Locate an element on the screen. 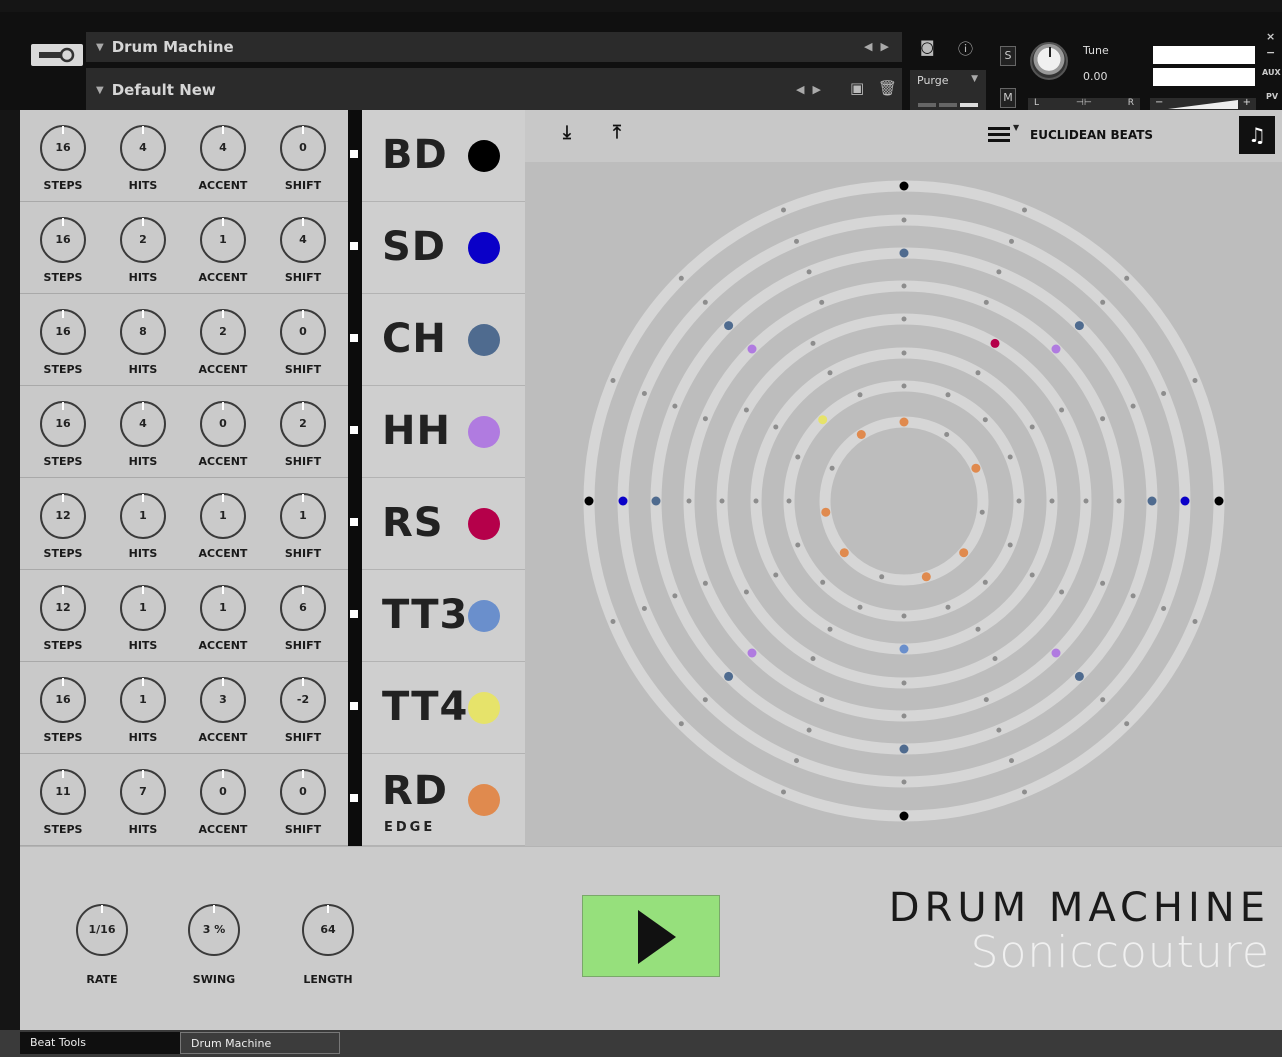  swing-knob: 3 % is located at coordinates (214, 930).